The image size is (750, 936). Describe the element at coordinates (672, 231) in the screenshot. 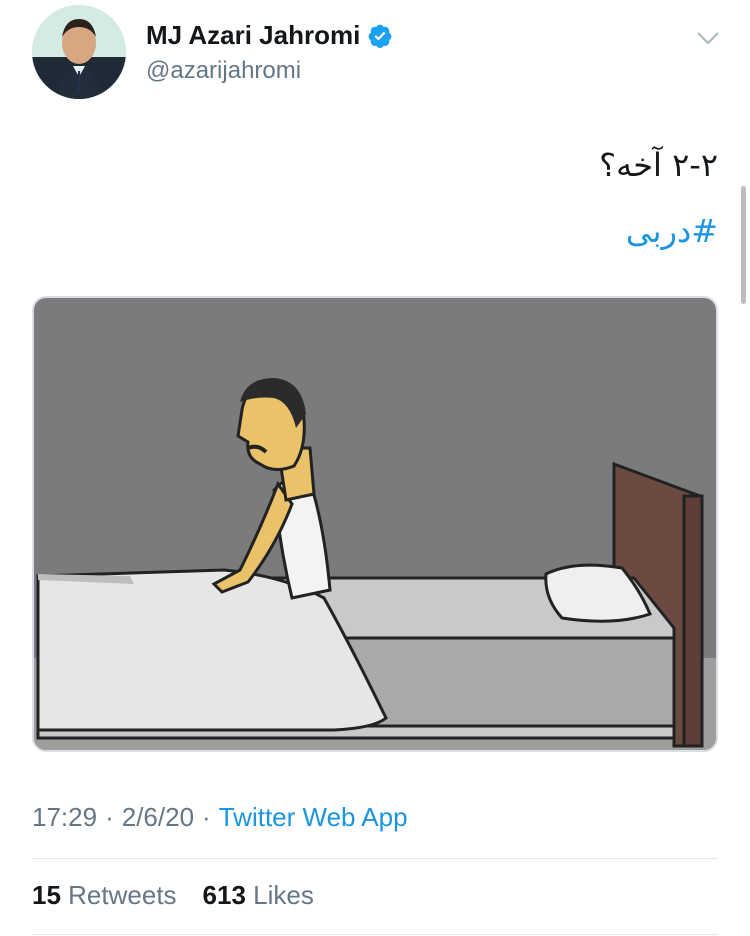

I see `hashtag-link: #دربی` at that location.